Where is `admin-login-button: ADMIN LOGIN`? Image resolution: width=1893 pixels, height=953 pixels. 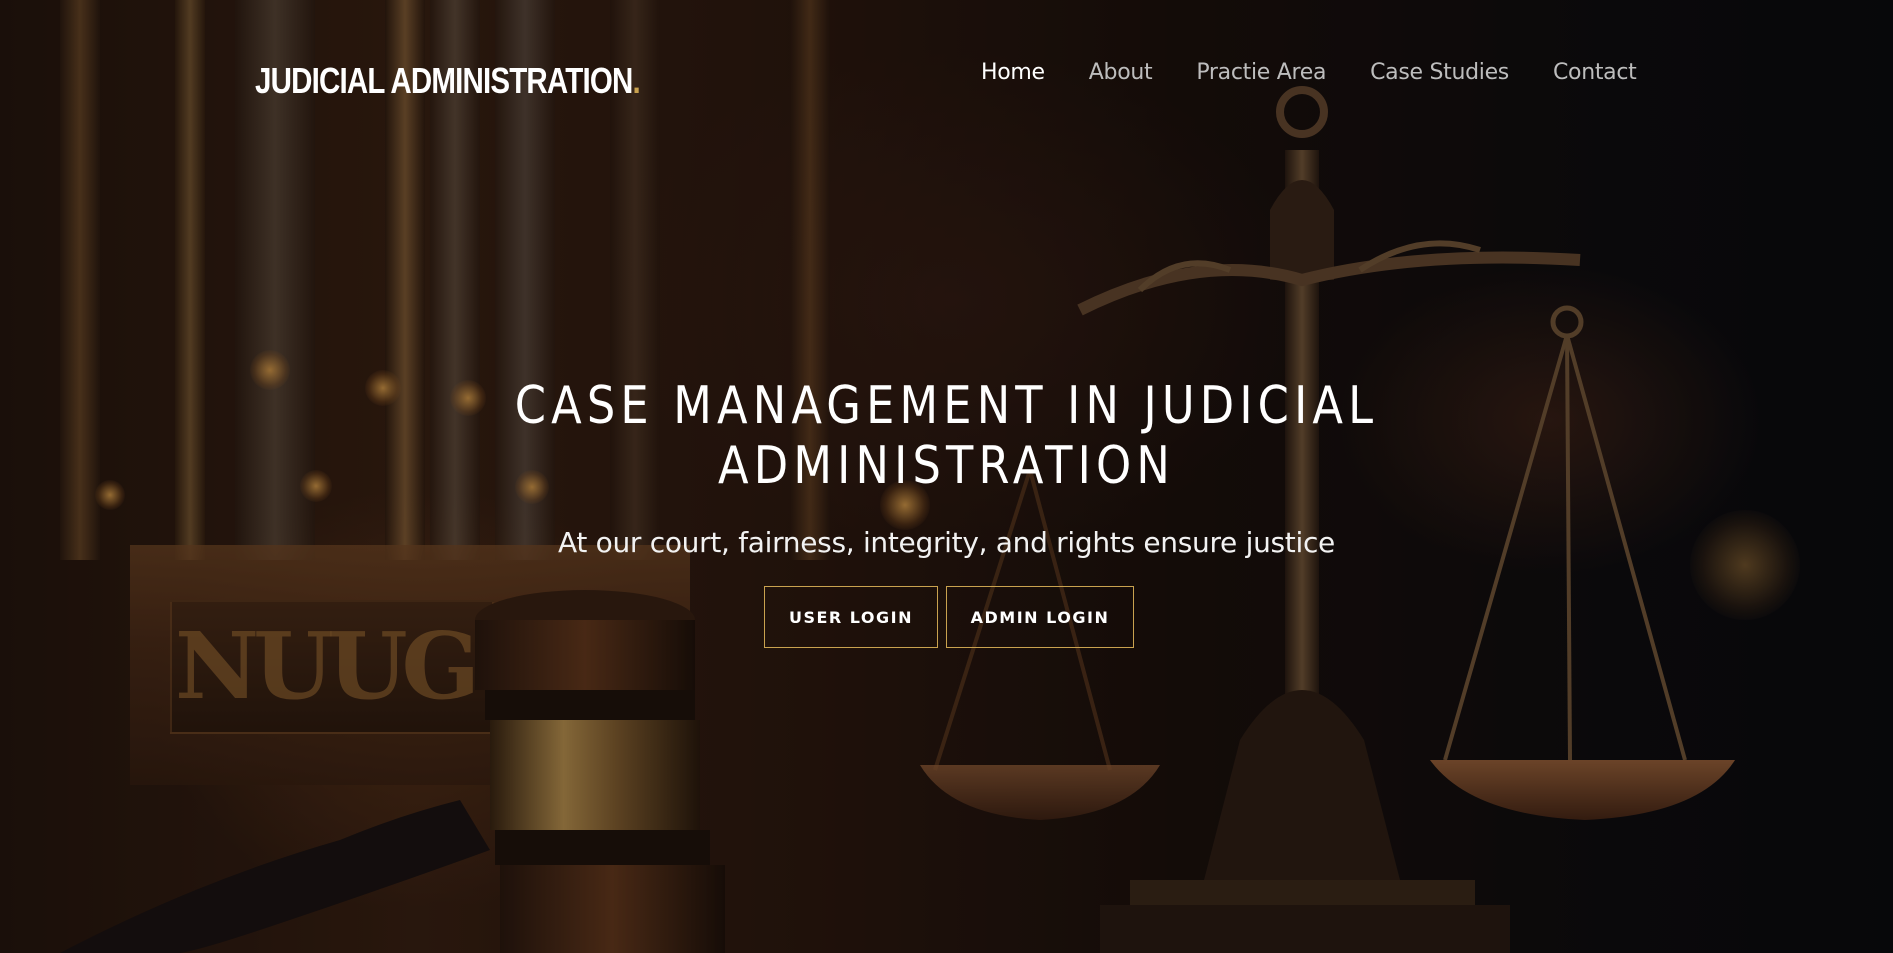 admin-login-button: ADMIN LOGIN is located at coordinates (1040, 617).